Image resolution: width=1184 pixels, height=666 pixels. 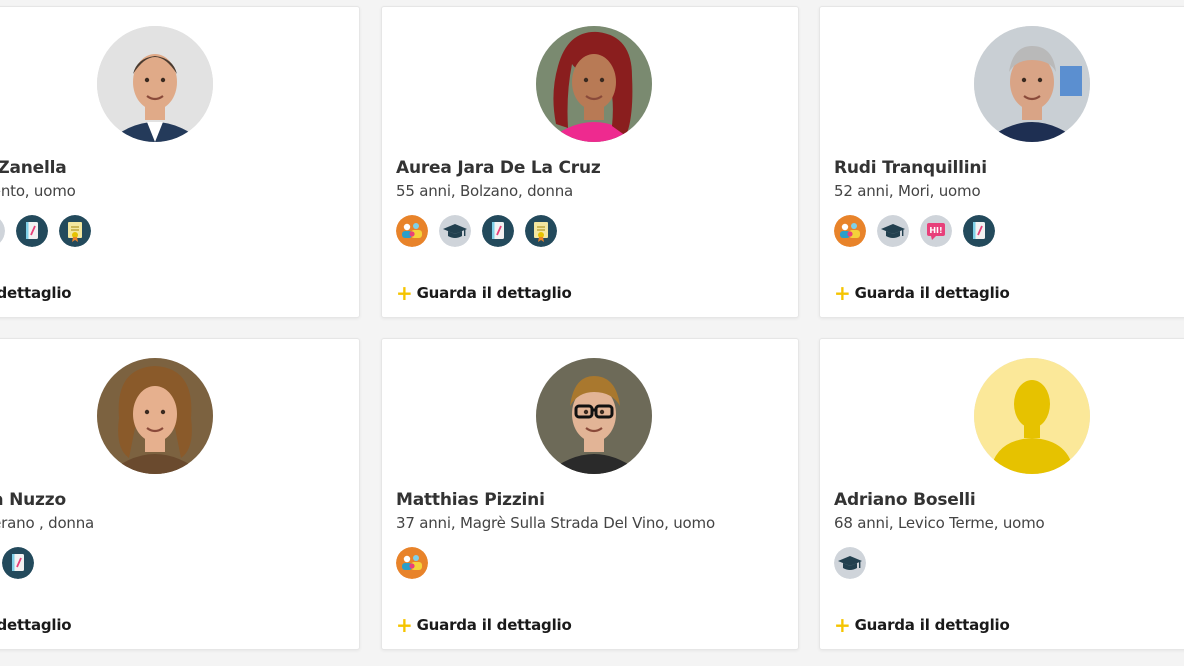 I want to click on profile-name: ano Zanella, so click(x=33, y=168).